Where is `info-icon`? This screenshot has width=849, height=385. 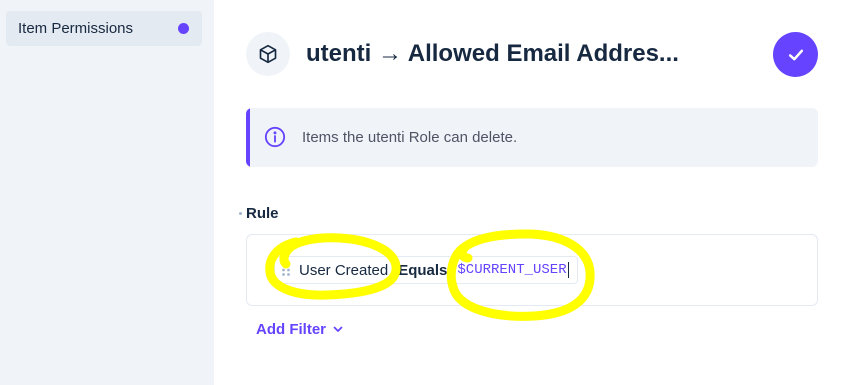 info-icon is located at coordinates (275, 137).